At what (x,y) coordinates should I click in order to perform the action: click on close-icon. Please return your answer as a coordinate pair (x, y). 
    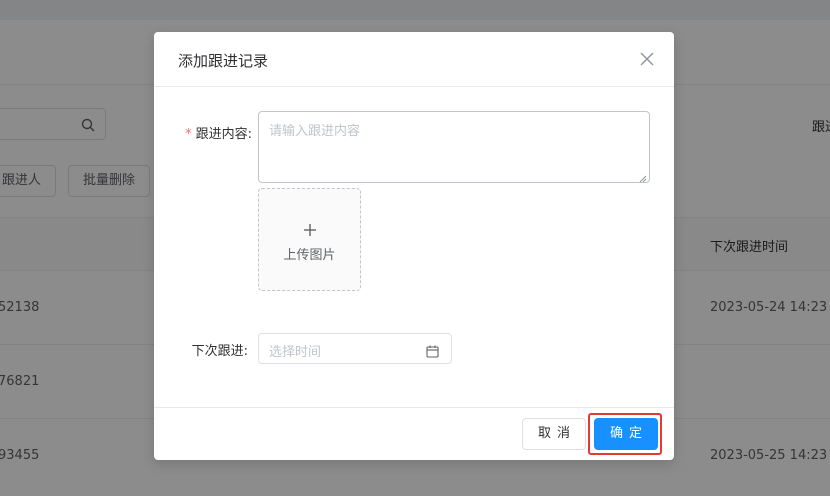
    Looking at the image, I should click on (647, 59).